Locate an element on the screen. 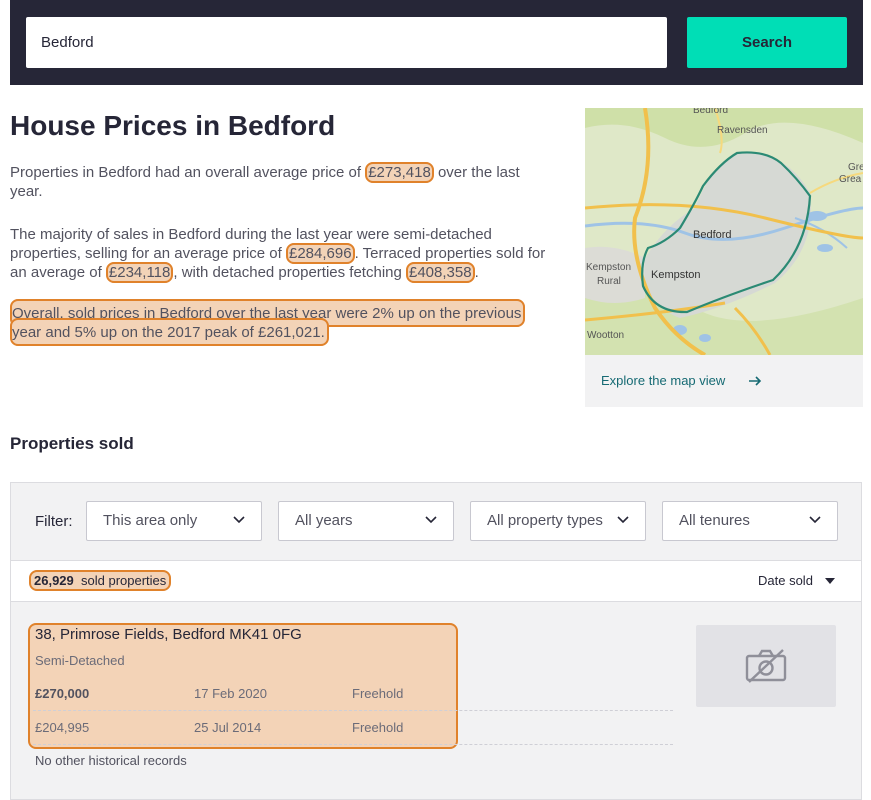 The width and height of the screenshot is (871, 800). map-label-grea: Grea is located at coordinates (850, 179).